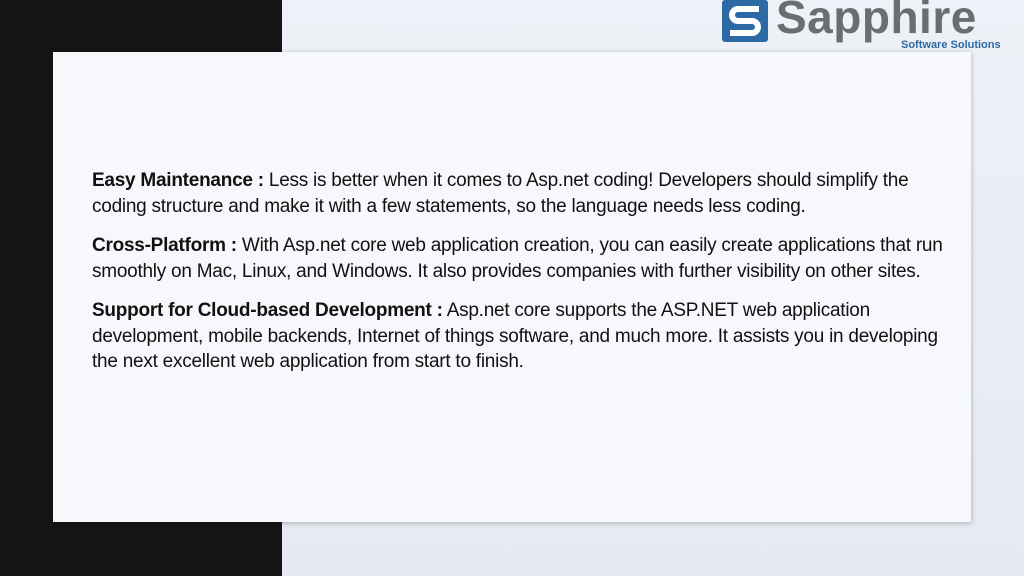 This screenshot has width=1024, height=576. Describe the element at coordinates (745, 21) in the screenshot. I see `sapphire-s-logo-icon` at that location.